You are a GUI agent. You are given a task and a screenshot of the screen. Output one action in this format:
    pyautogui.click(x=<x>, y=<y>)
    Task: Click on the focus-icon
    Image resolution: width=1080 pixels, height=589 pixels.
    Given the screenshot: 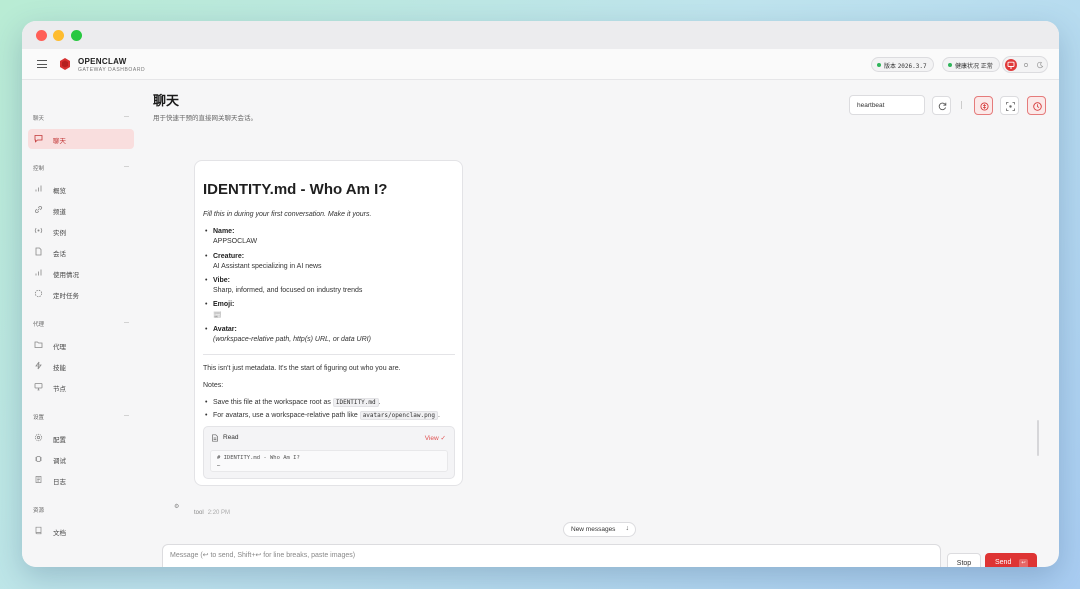 What is the action you would take?
    pyautogui.click(x=1010, y=106)
    